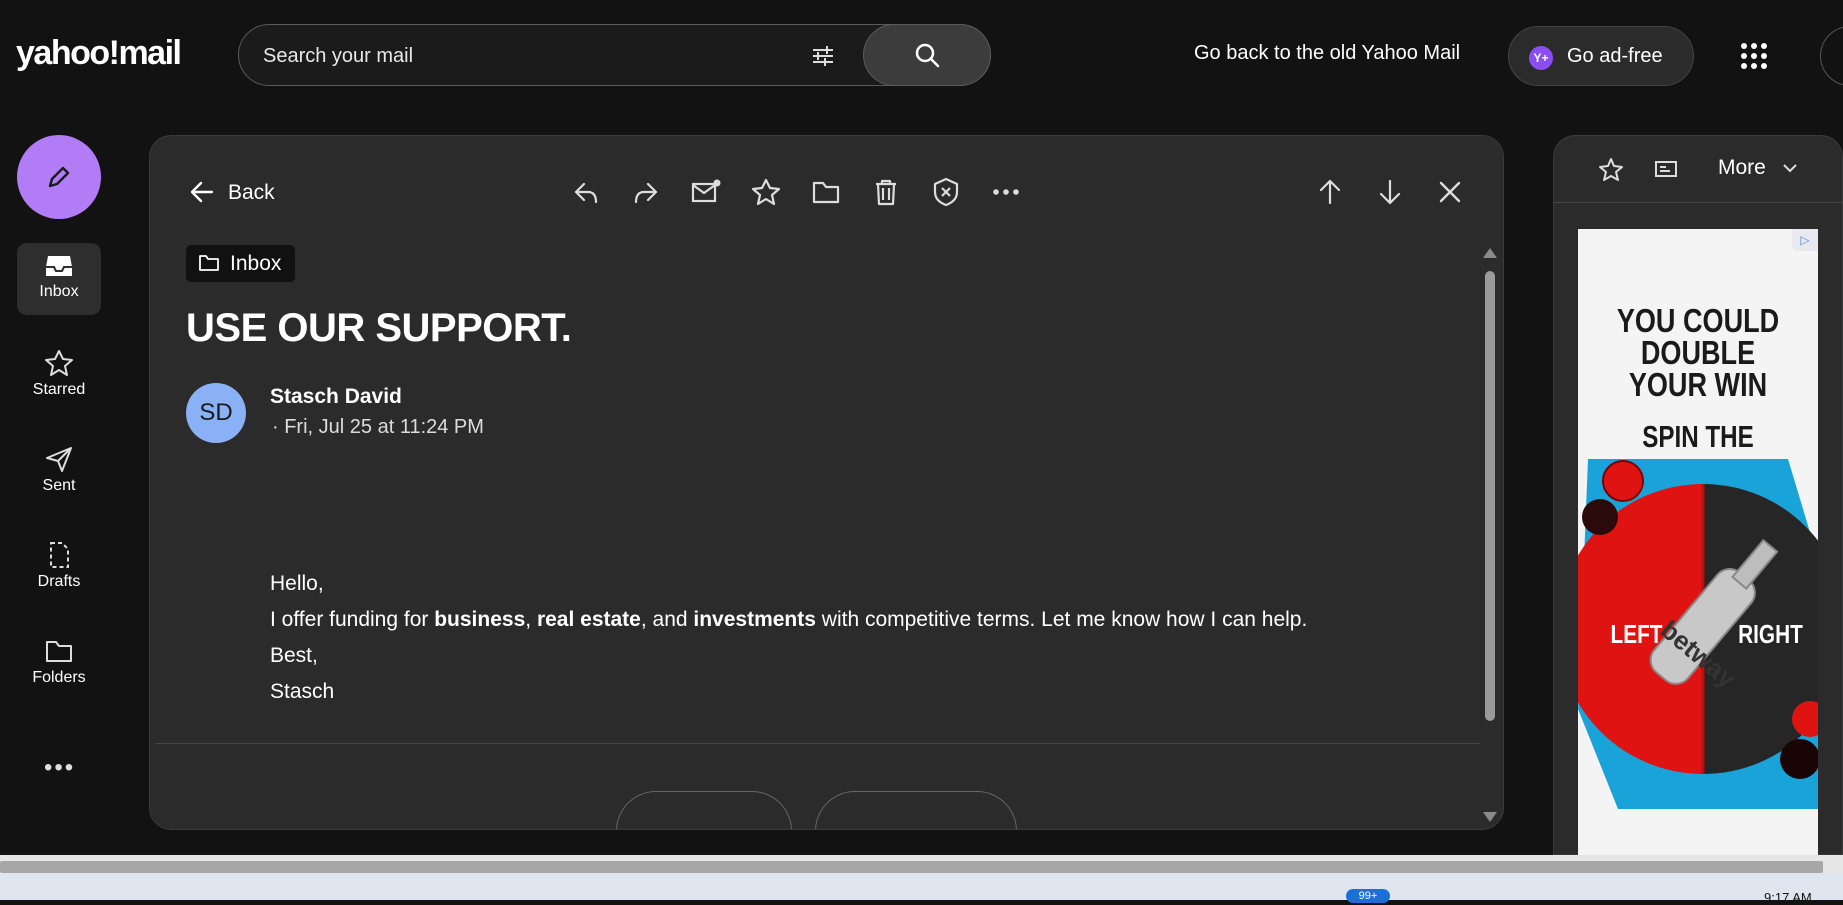 This screenshot has height=905, width=1843. I want to click on mark-unread-icon, so click(706, 192).